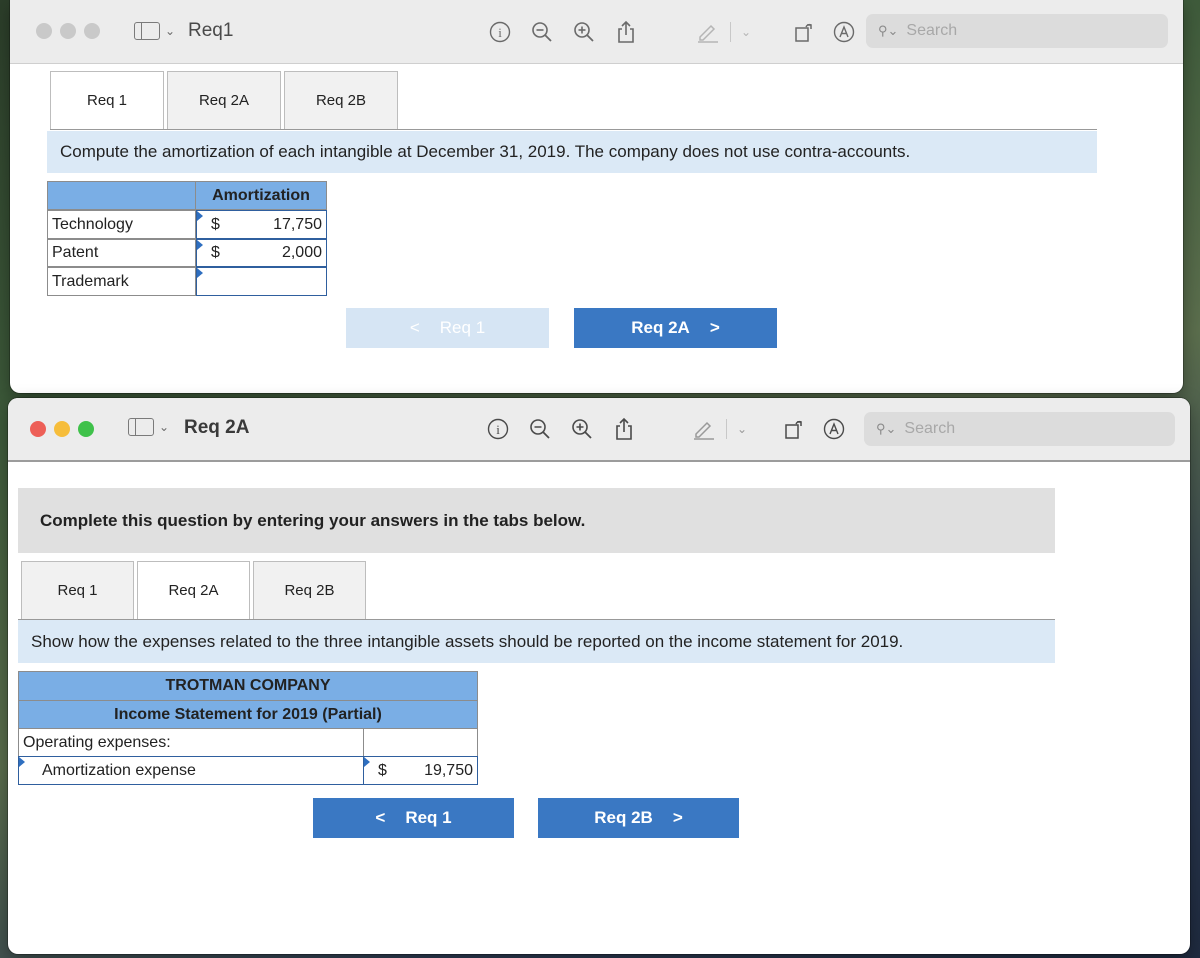 Image resolution: width=1200 pixels, height=958 pixels. I want to click on amortization-expense-amount-input: $ 19,750, so click(420, 770).